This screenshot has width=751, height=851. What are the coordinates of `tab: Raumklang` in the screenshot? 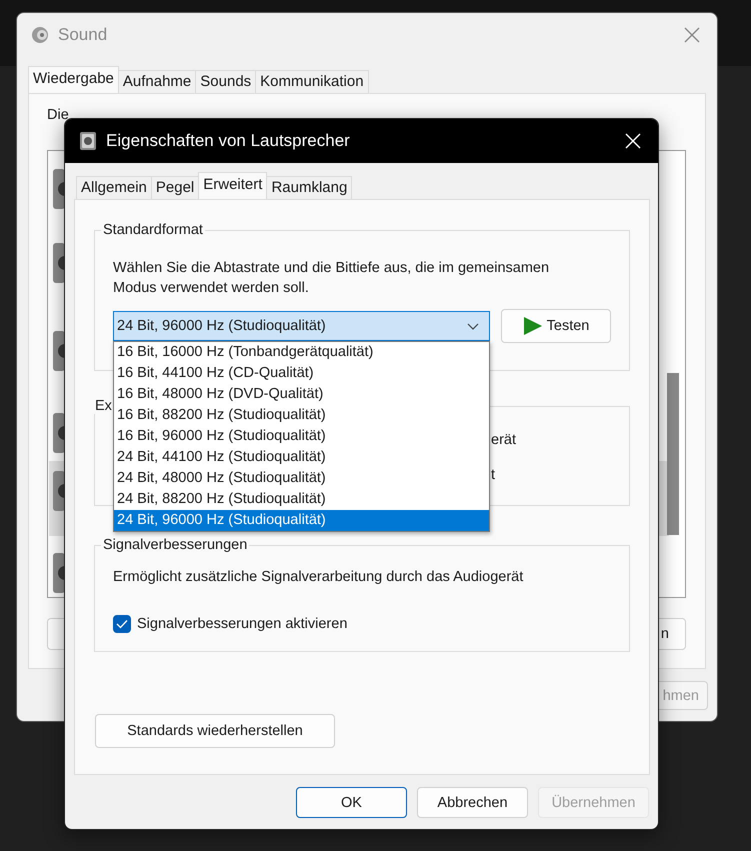 It's located at (309, 187).